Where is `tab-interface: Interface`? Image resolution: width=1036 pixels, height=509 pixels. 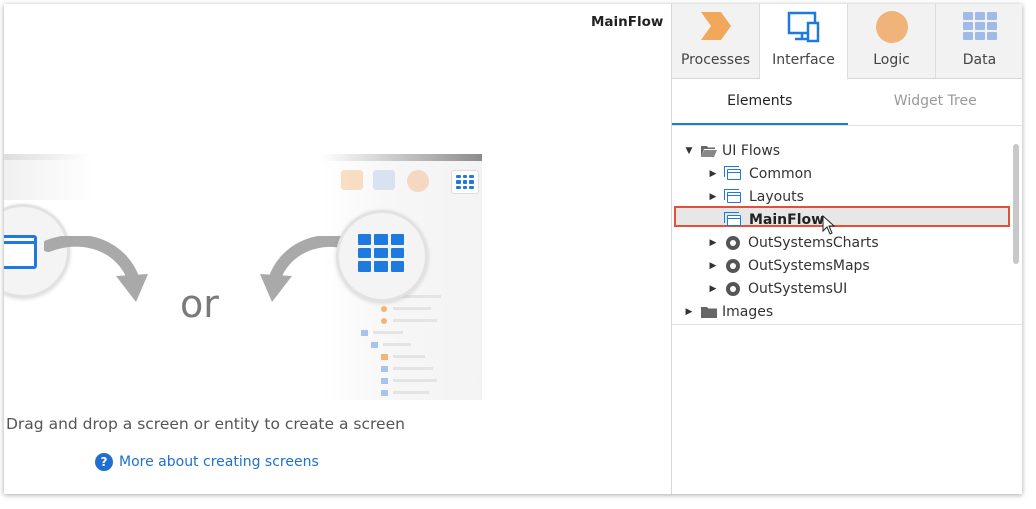 tab-interface: Interface is located at coordinates (804, 42).